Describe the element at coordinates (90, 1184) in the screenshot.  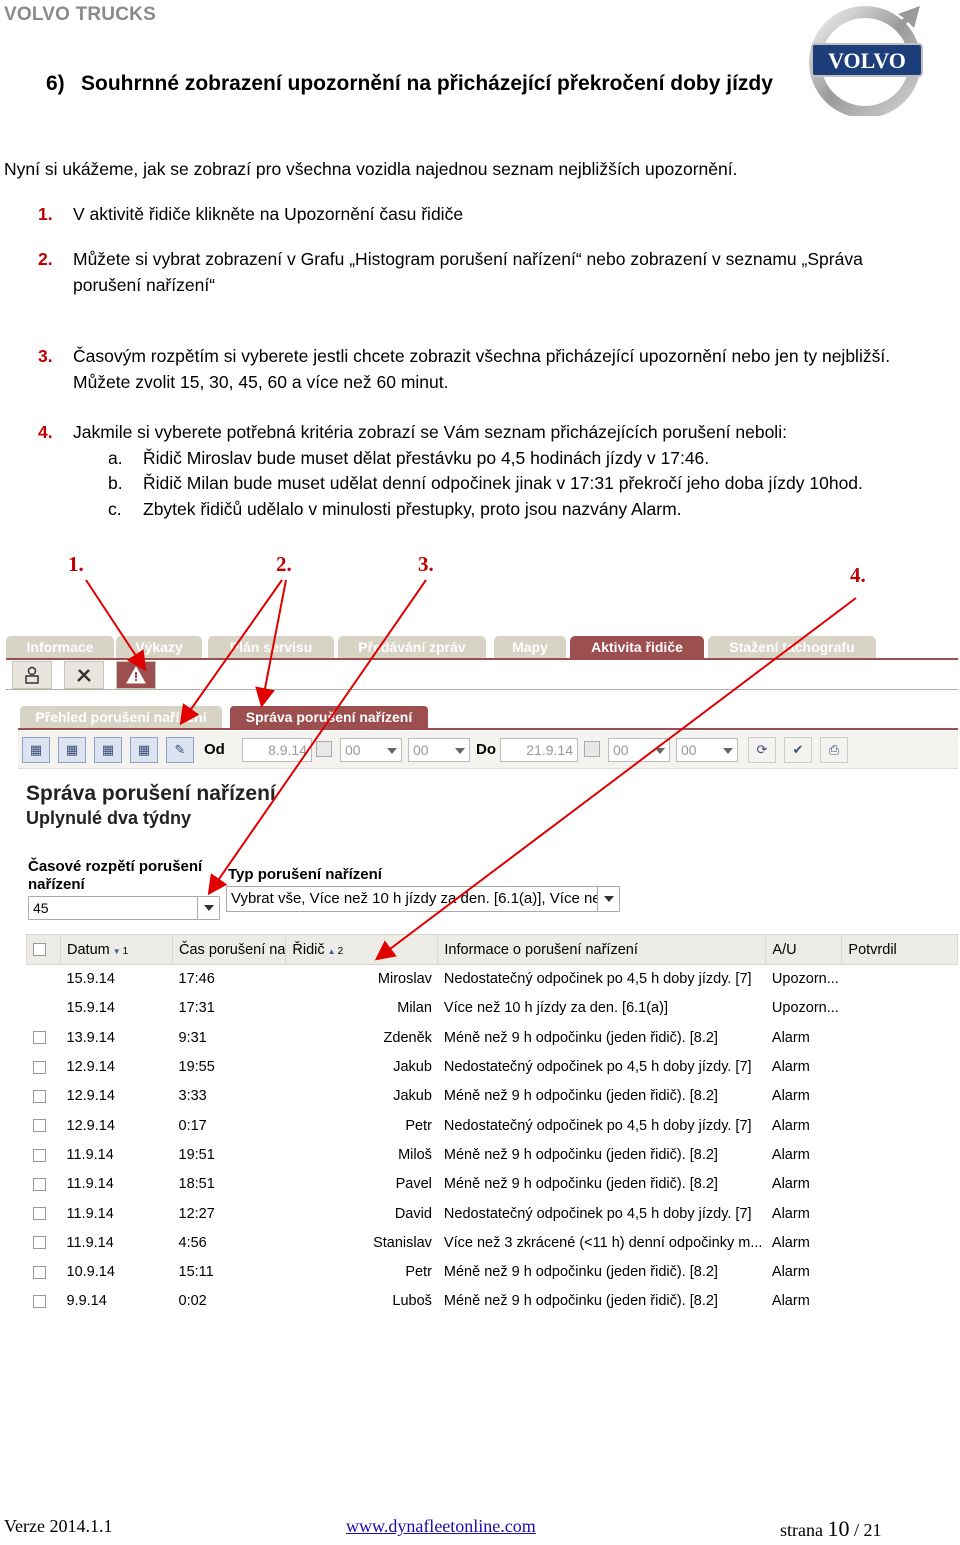
I see `row-date: 11.9.14` at that location.